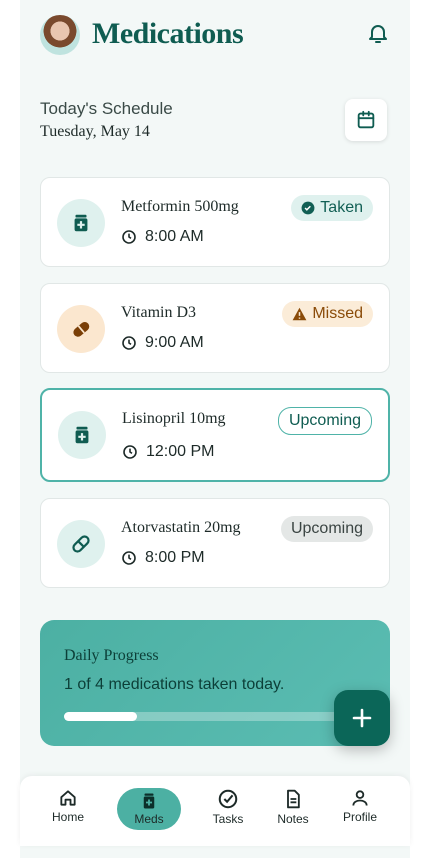  What do you see at coordinates (180, 206) in the screenshot?
I see `medication-name: Metformin 500mg` at bounding box center [180, 206].